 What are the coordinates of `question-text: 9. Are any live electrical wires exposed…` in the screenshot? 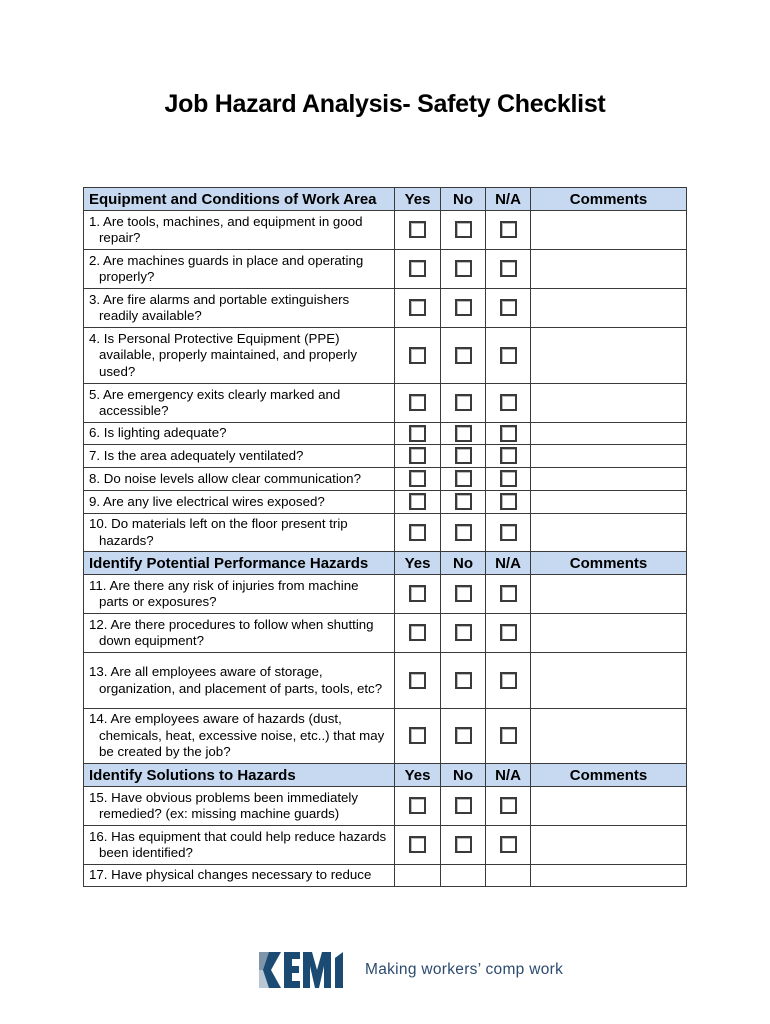 It's located at (207, 501).